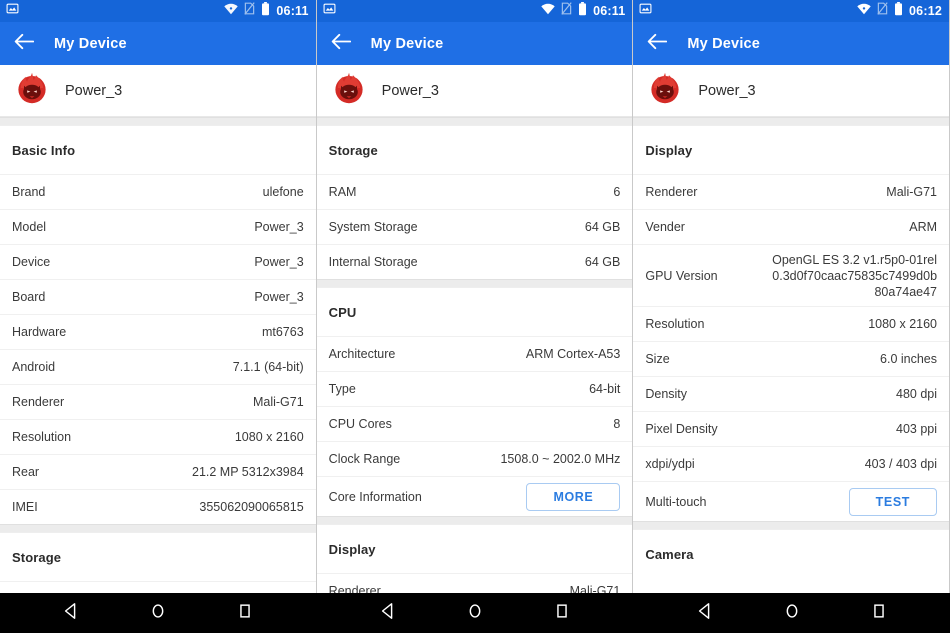  Describe the element at coordinates (791, 463) in the screenshot. I see `table-row: xdpi/ydpi 403 / 403 dpi` at that location.